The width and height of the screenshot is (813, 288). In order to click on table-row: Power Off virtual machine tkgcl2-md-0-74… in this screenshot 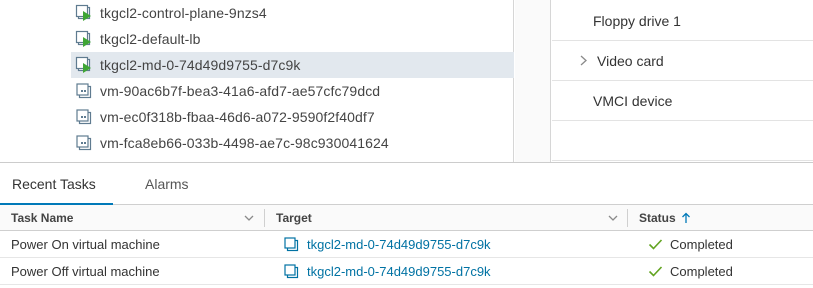, I will do `click(406, 271)`.